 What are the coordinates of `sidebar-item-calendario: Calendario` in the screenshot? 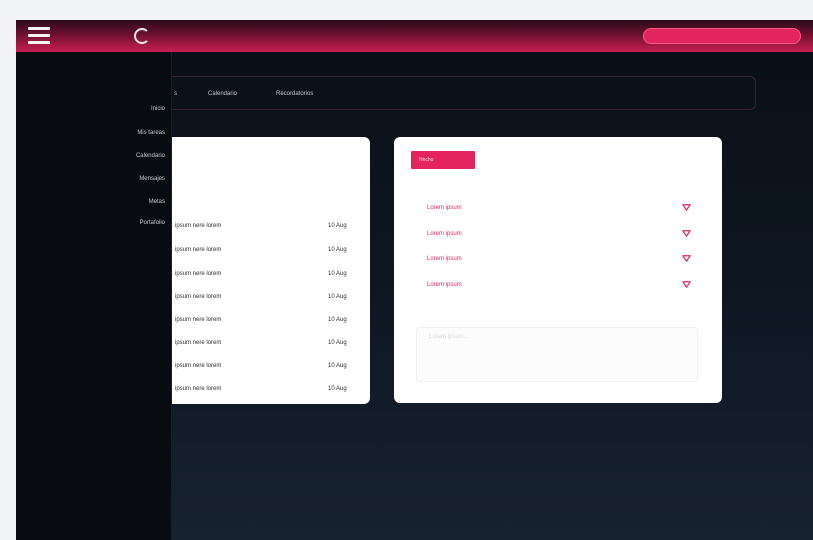 It's located at (150, 156).